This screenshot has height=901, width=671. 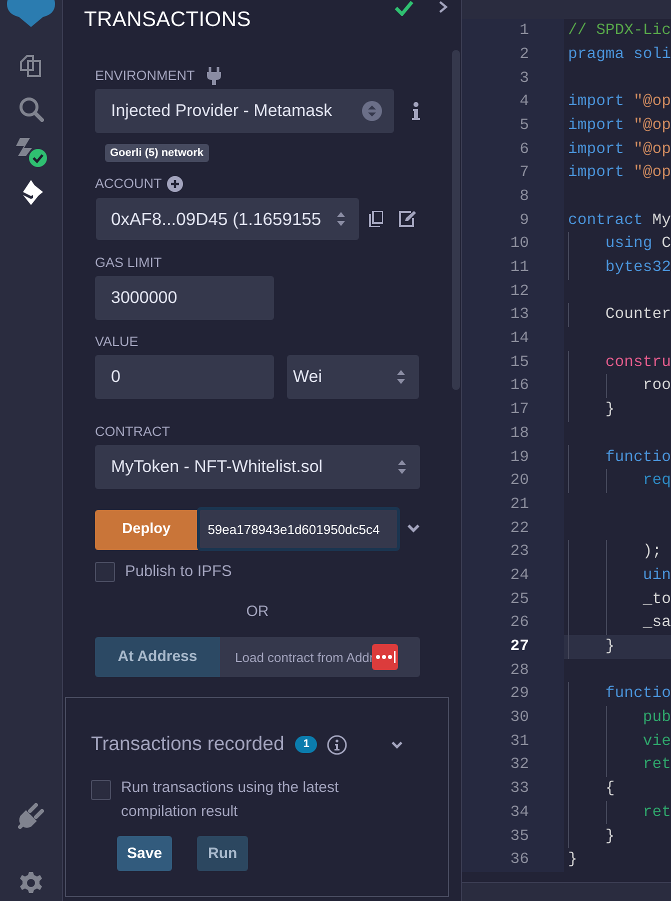 I want to click on field-label: CONTRACT, so click(x=132, y=432).